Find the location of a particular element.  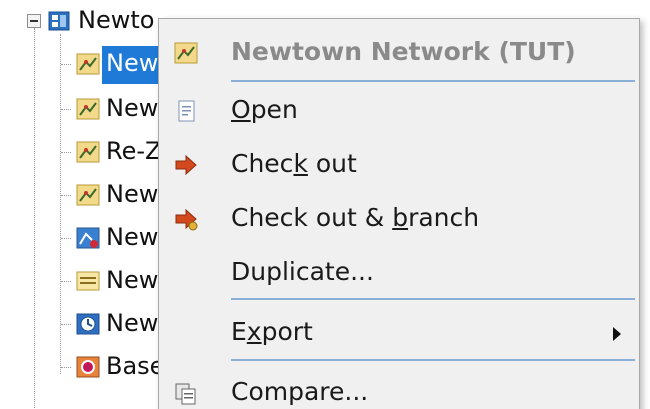

menu-item-label: Check out is located at coordinates (294, 163).